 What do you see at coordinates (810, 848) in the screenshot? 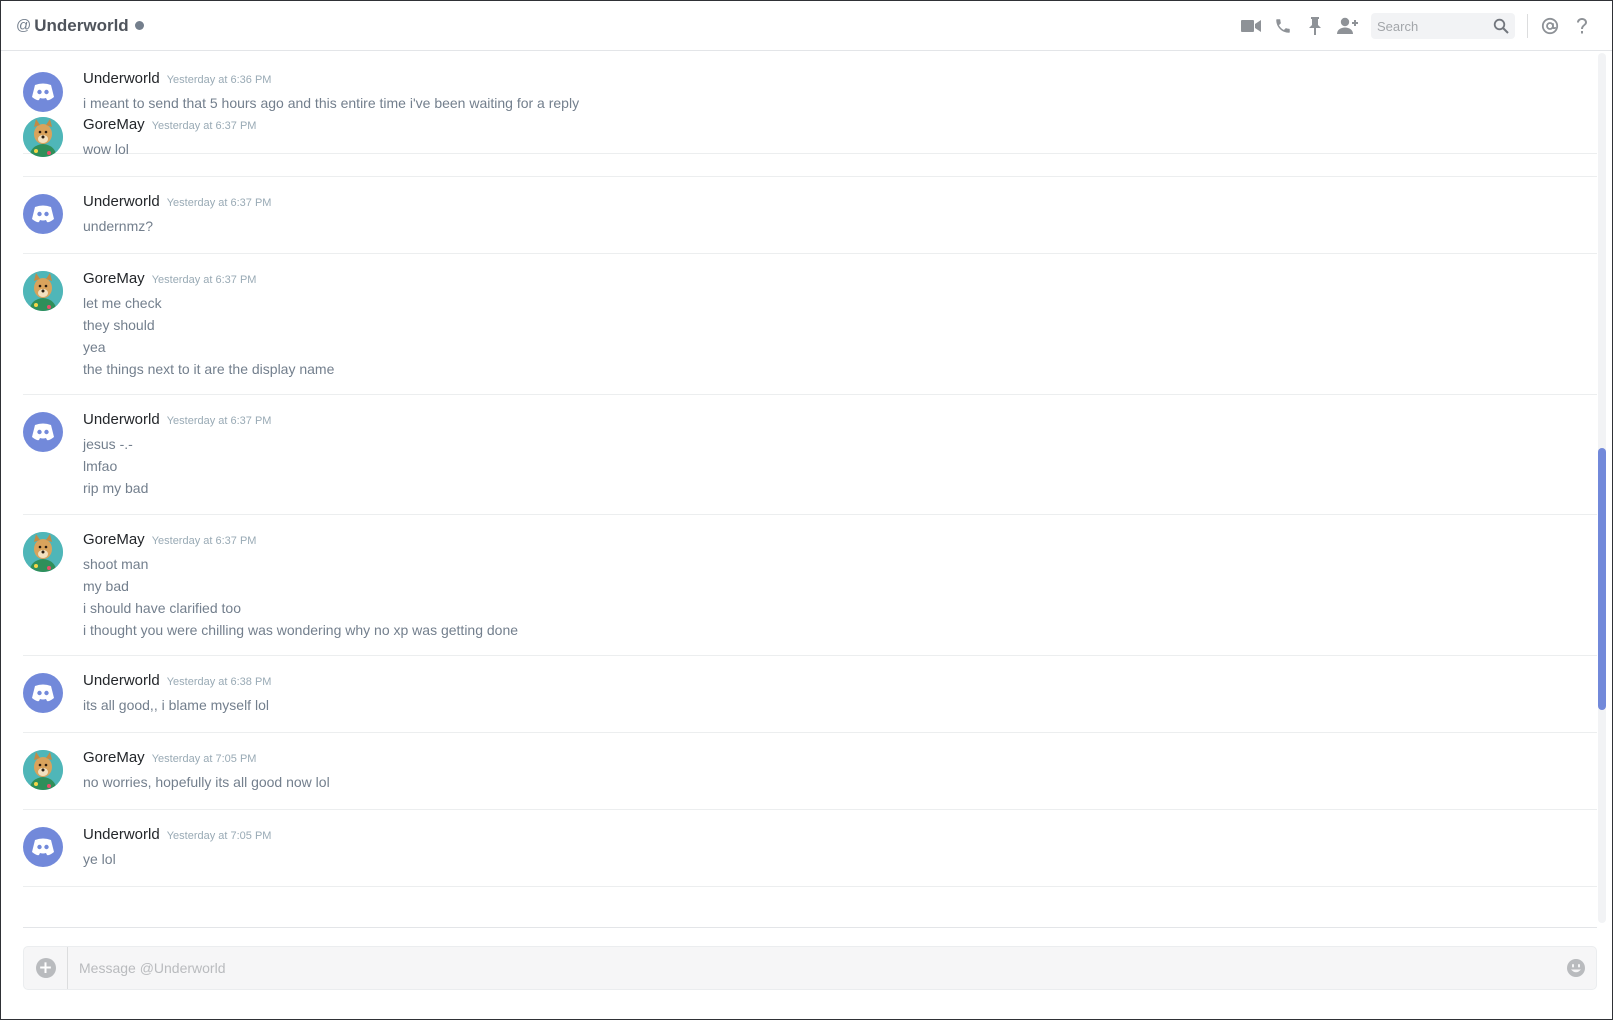
I see `message-group: Underworld Yesterday at 7:05 PM ye lol` at bounding box center [810, 848].